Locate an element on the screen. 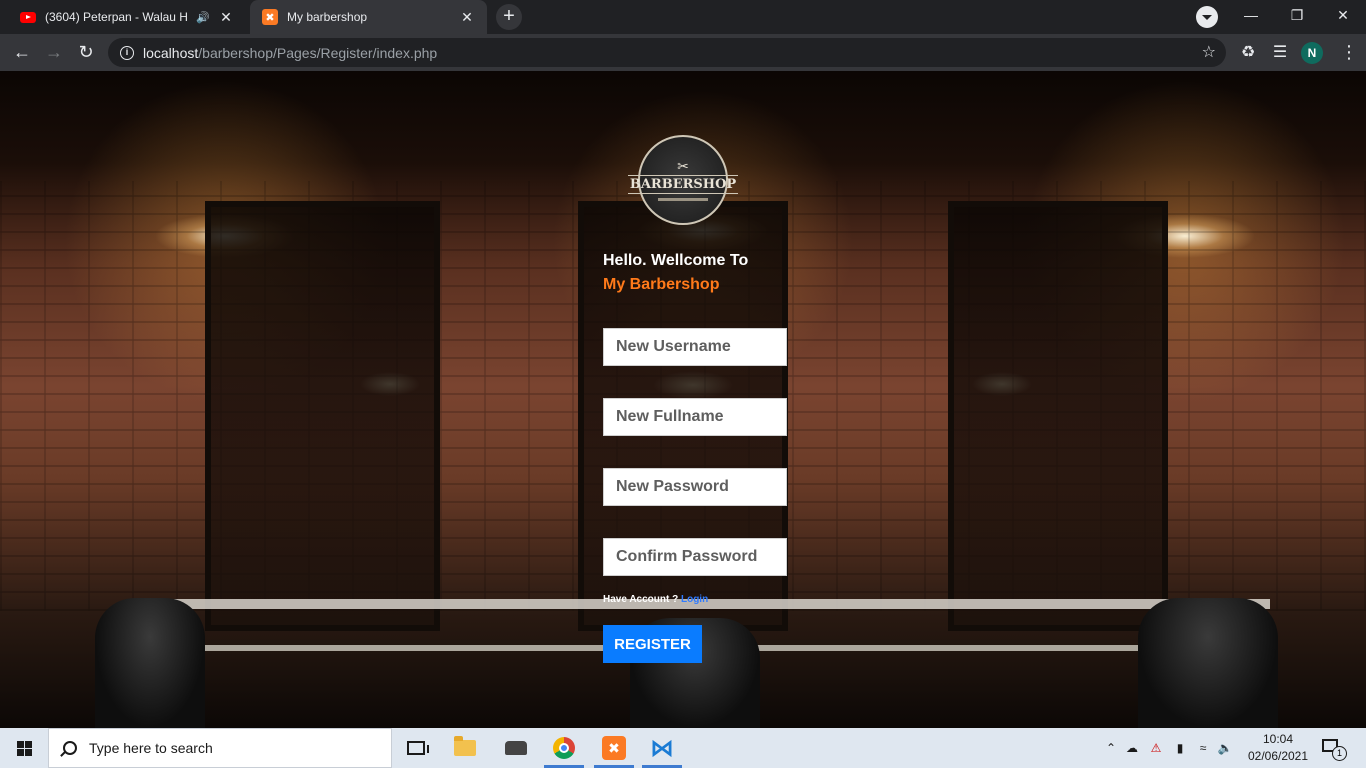  xampp-taskbar-button: ✖ is located at coordinates (614, 748).